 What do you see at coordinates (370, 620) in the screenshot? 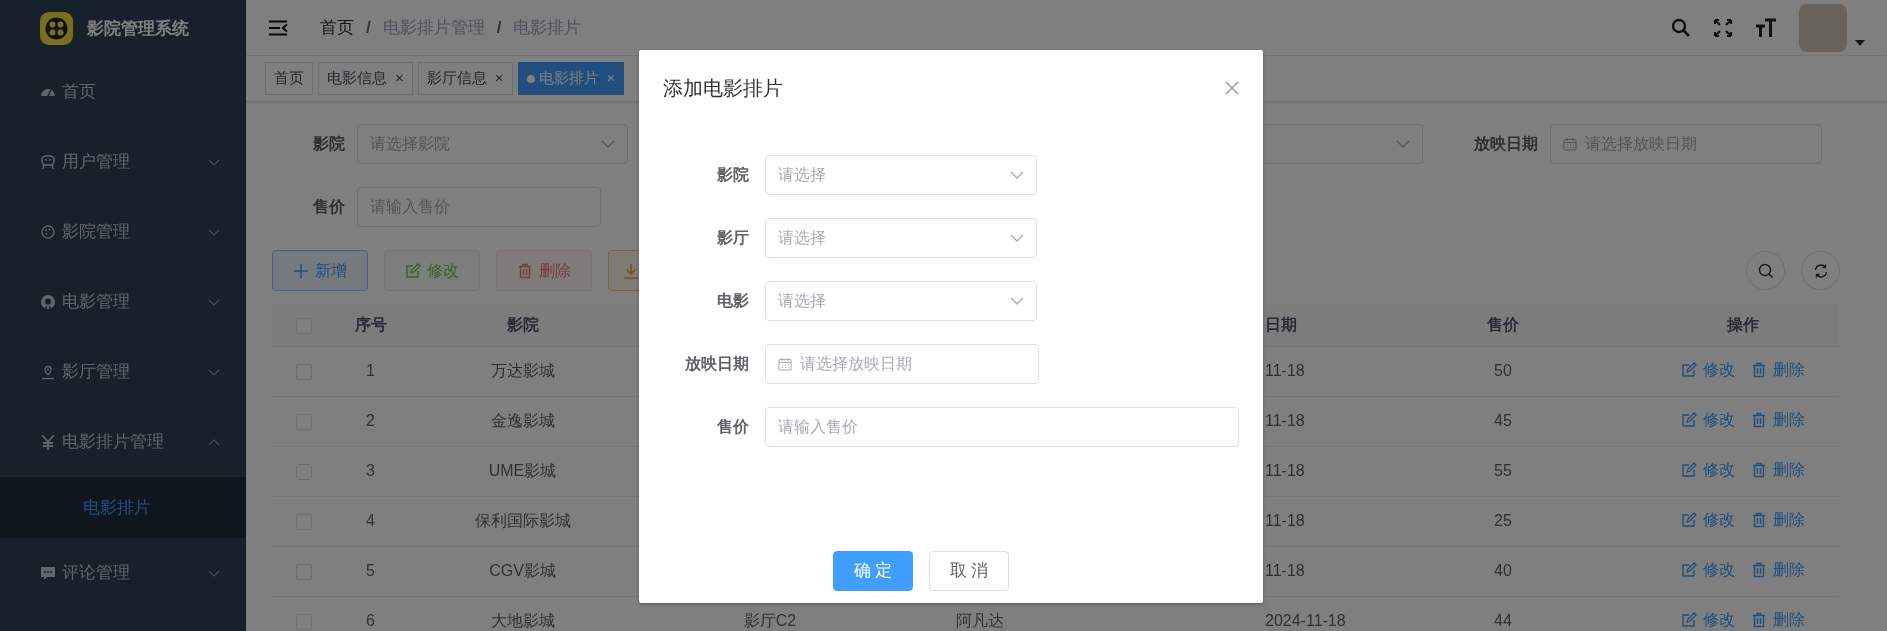
I see `table-cell: 6` at bounding box center [370, 620].